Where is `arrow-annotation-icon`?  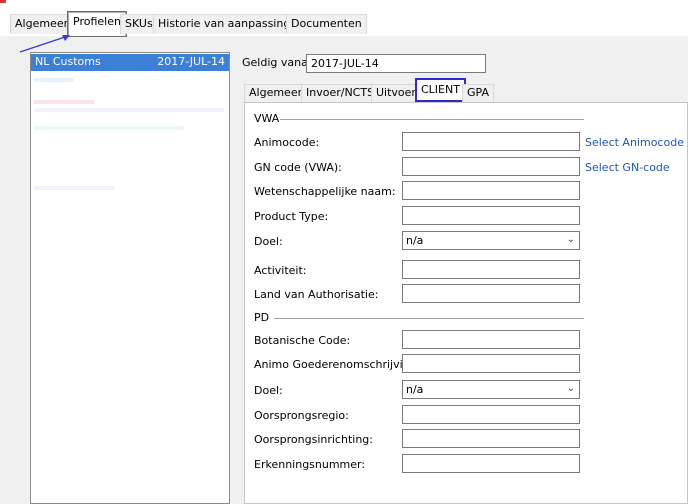
arrow-annotation-icon is located at coordinates (44, 44).